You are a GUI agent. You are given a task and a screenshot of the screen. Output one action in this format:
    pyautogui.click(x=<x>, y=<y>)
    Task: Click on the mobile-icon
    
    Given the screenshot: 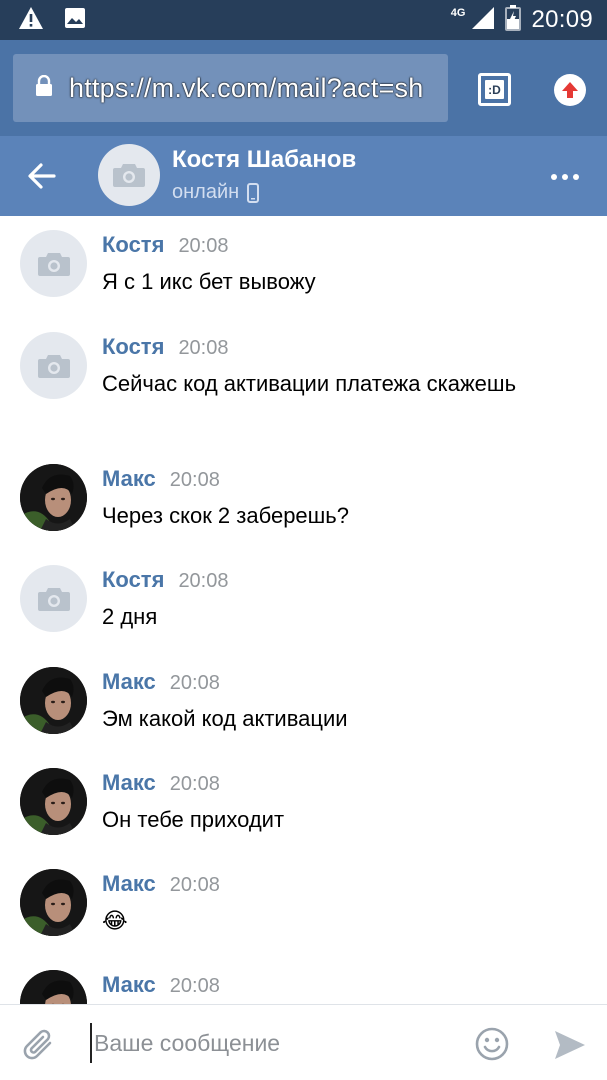 What is the action you would take?
    pyautogui.click(x=253, y=192)
    